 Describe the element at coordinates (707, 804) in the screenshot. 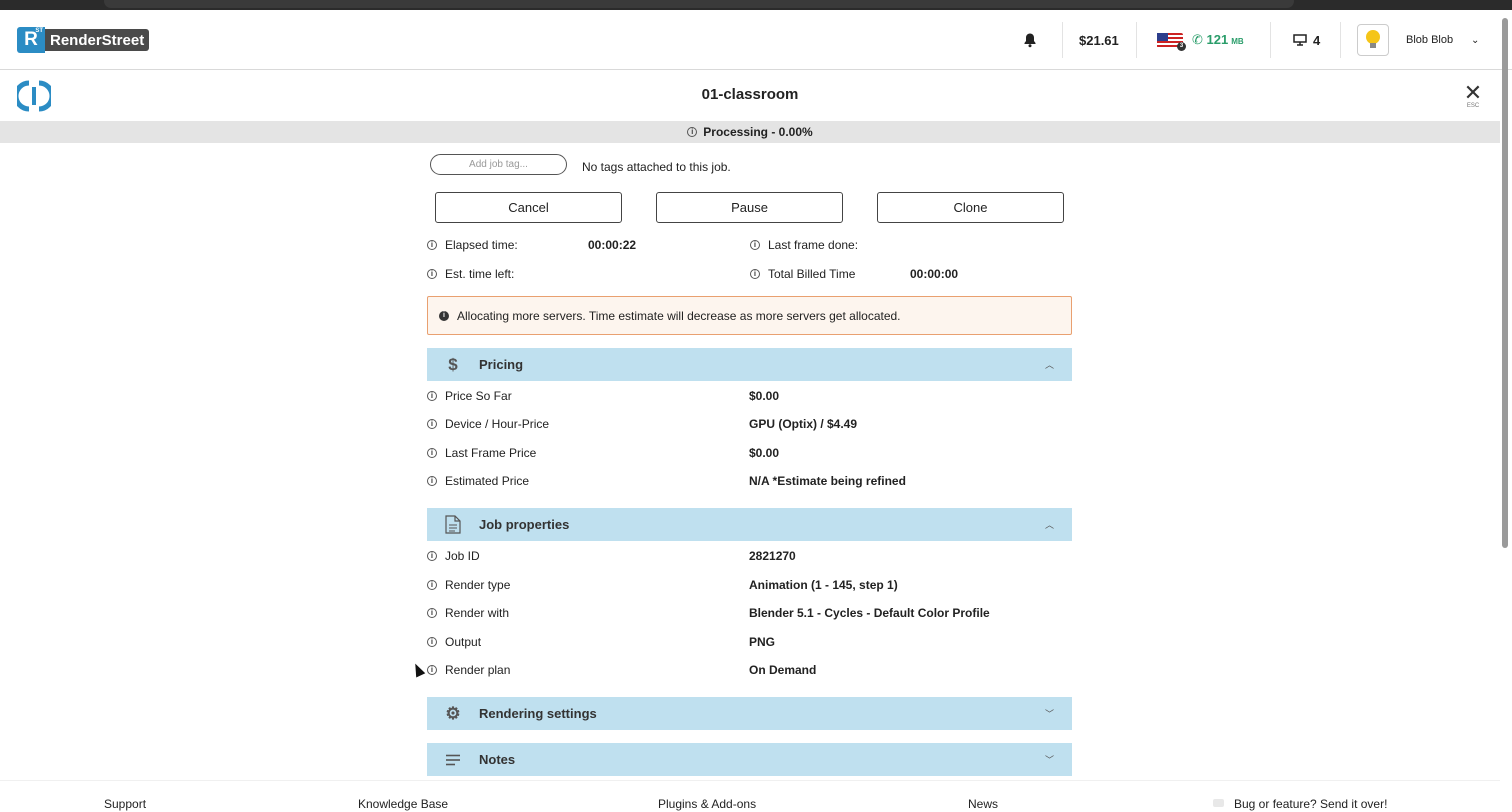

I see `footer-link-plugins: Plugins & Add-ons` at that location.